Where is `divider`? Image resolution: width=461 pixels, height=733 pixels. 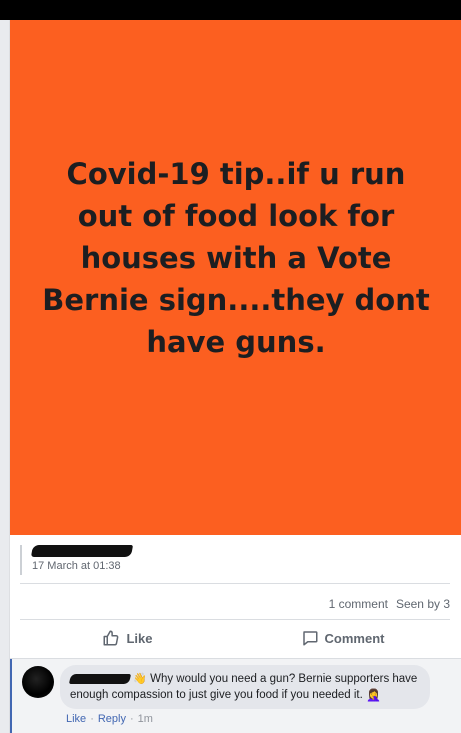 divider is located at coordinates (235, 583).